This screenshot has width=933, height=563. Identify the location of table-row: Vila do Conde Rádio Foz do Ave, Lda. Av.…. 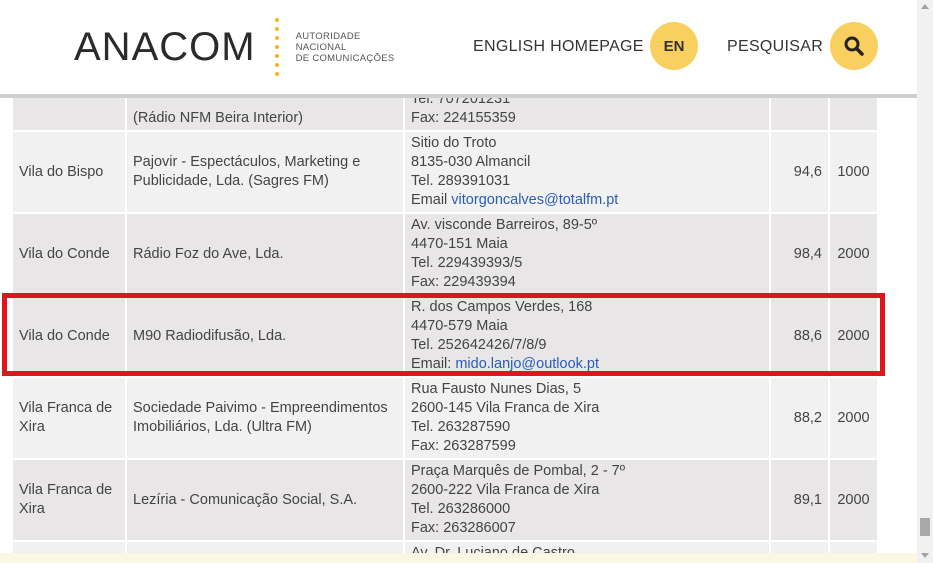
(445, 254).